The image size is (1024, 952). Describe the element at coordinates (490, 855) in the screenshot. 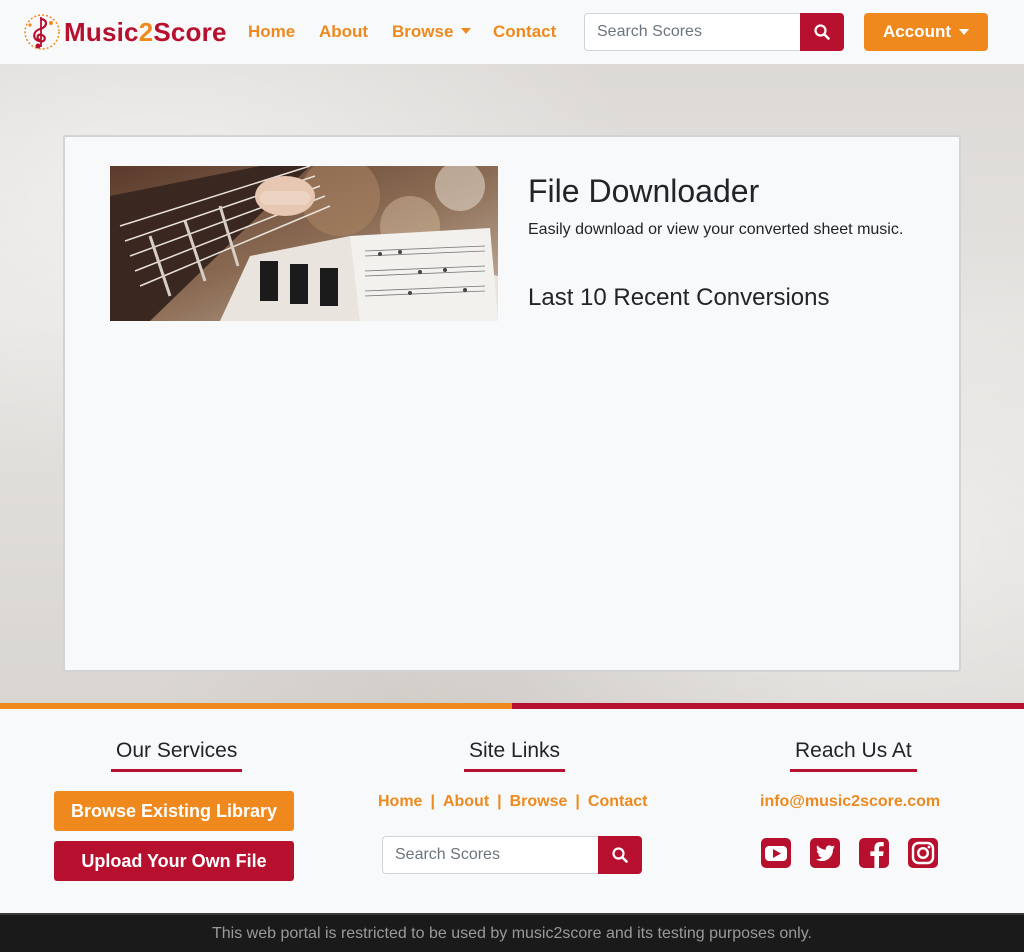

I see `footer-search-input` at that location.